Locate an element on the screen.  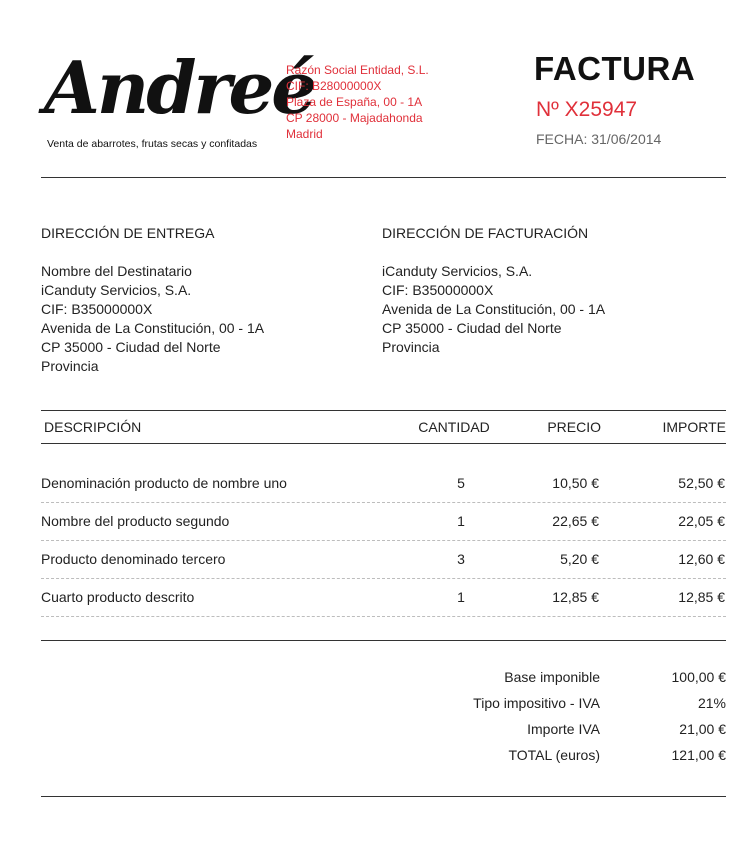
totals-row: Base imponible 100,00 € is located at coordinates (516, 682).